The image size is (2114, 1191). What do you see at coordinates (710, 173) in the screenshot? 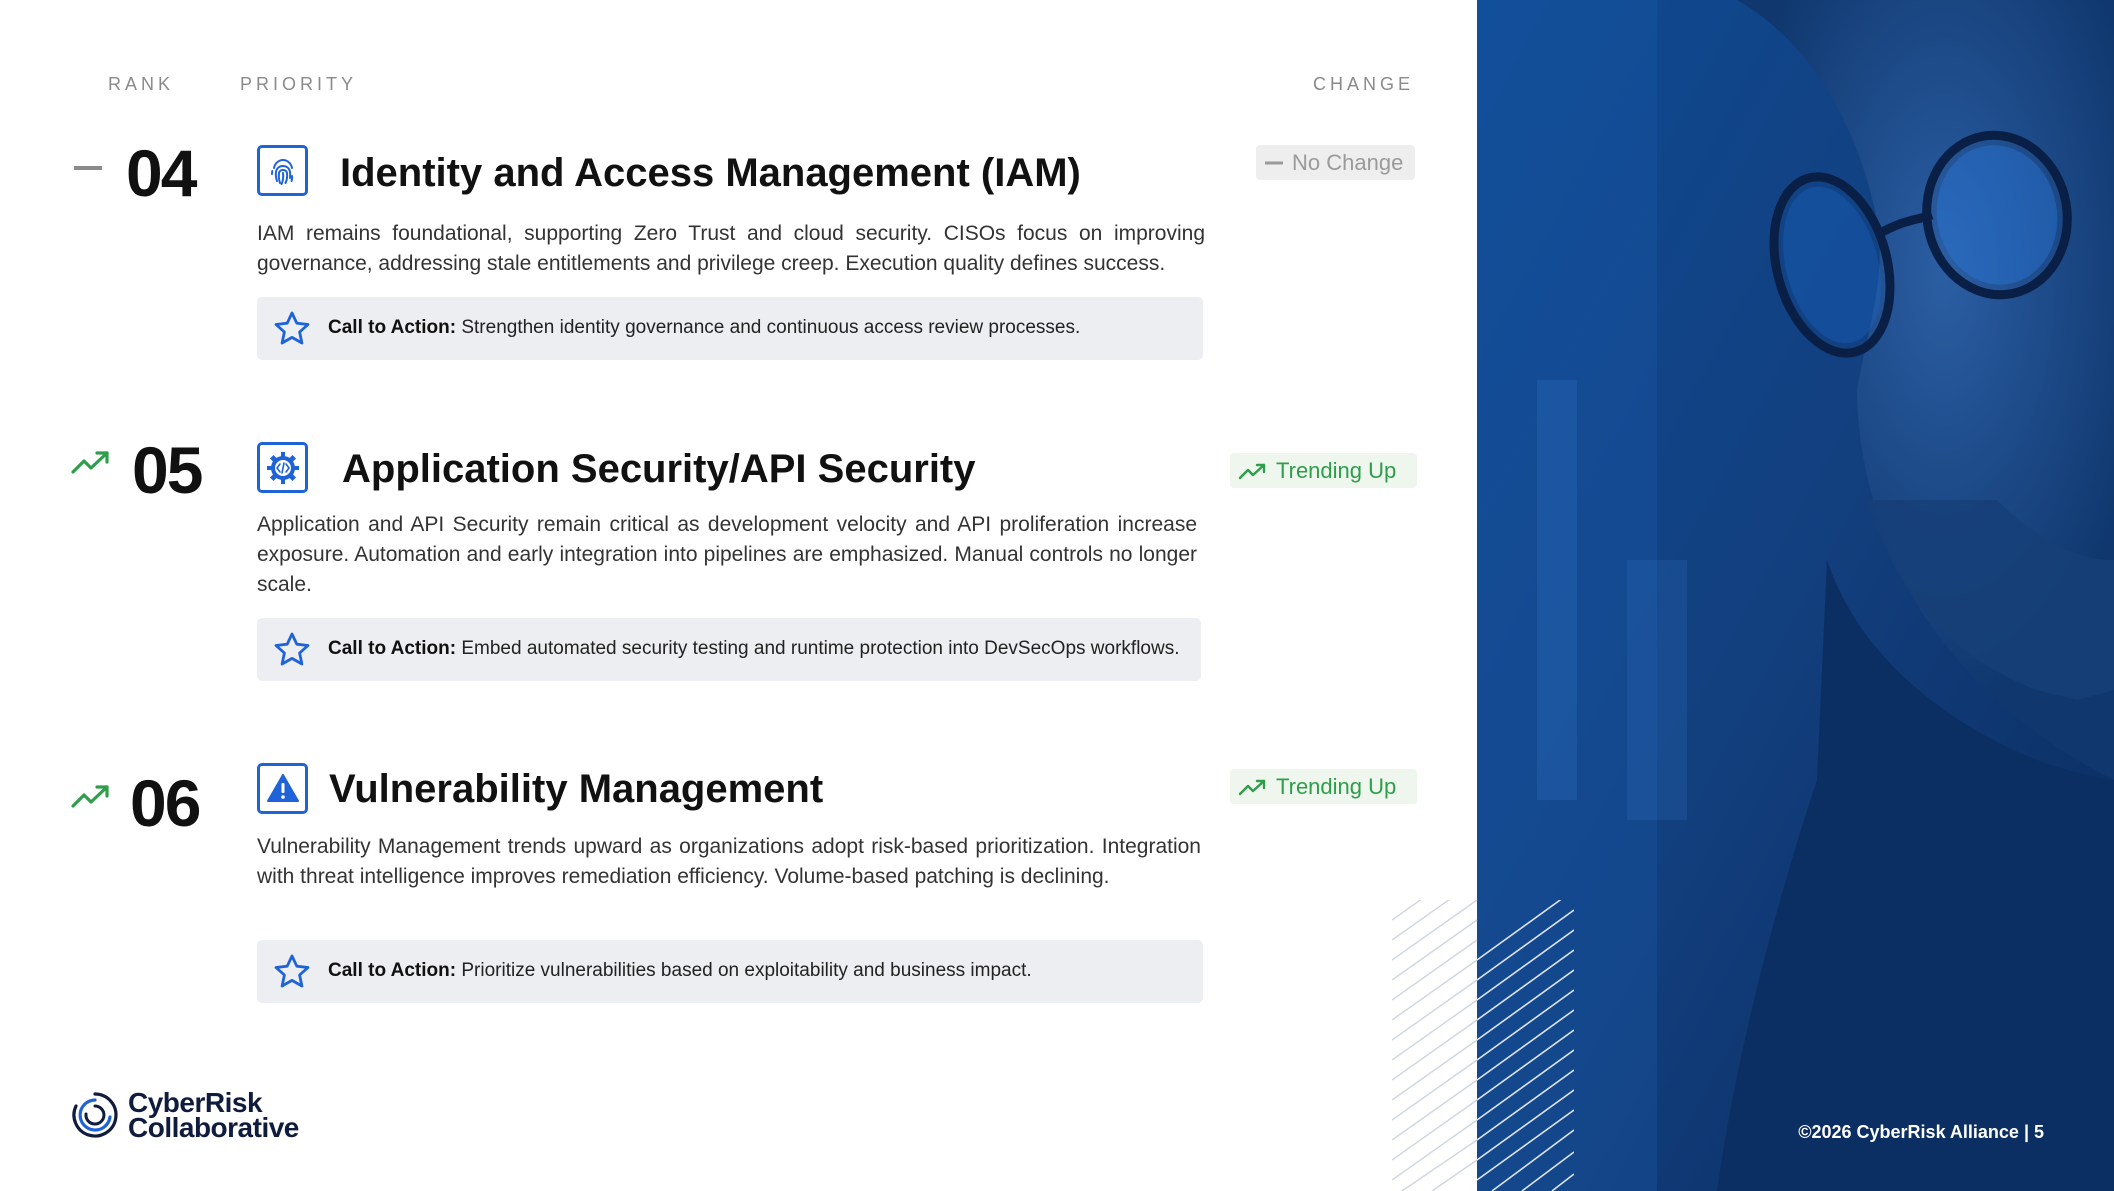
I see `entry-title: Identity and Access Management (IAM)` at bounding box center [710, 173].